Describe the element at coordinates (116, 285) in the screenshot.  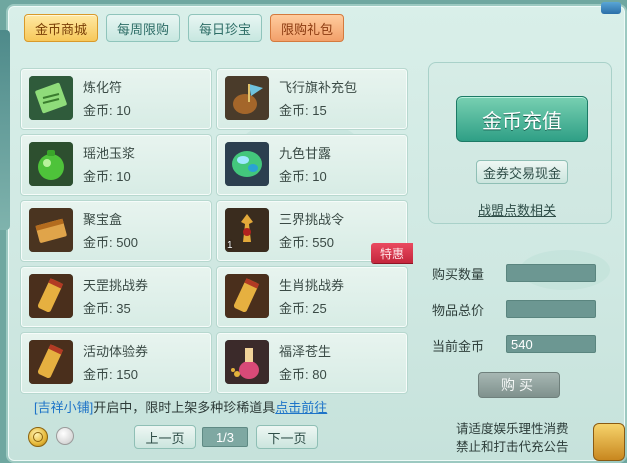
I see `item-name: 天罡挑战券` at that location.